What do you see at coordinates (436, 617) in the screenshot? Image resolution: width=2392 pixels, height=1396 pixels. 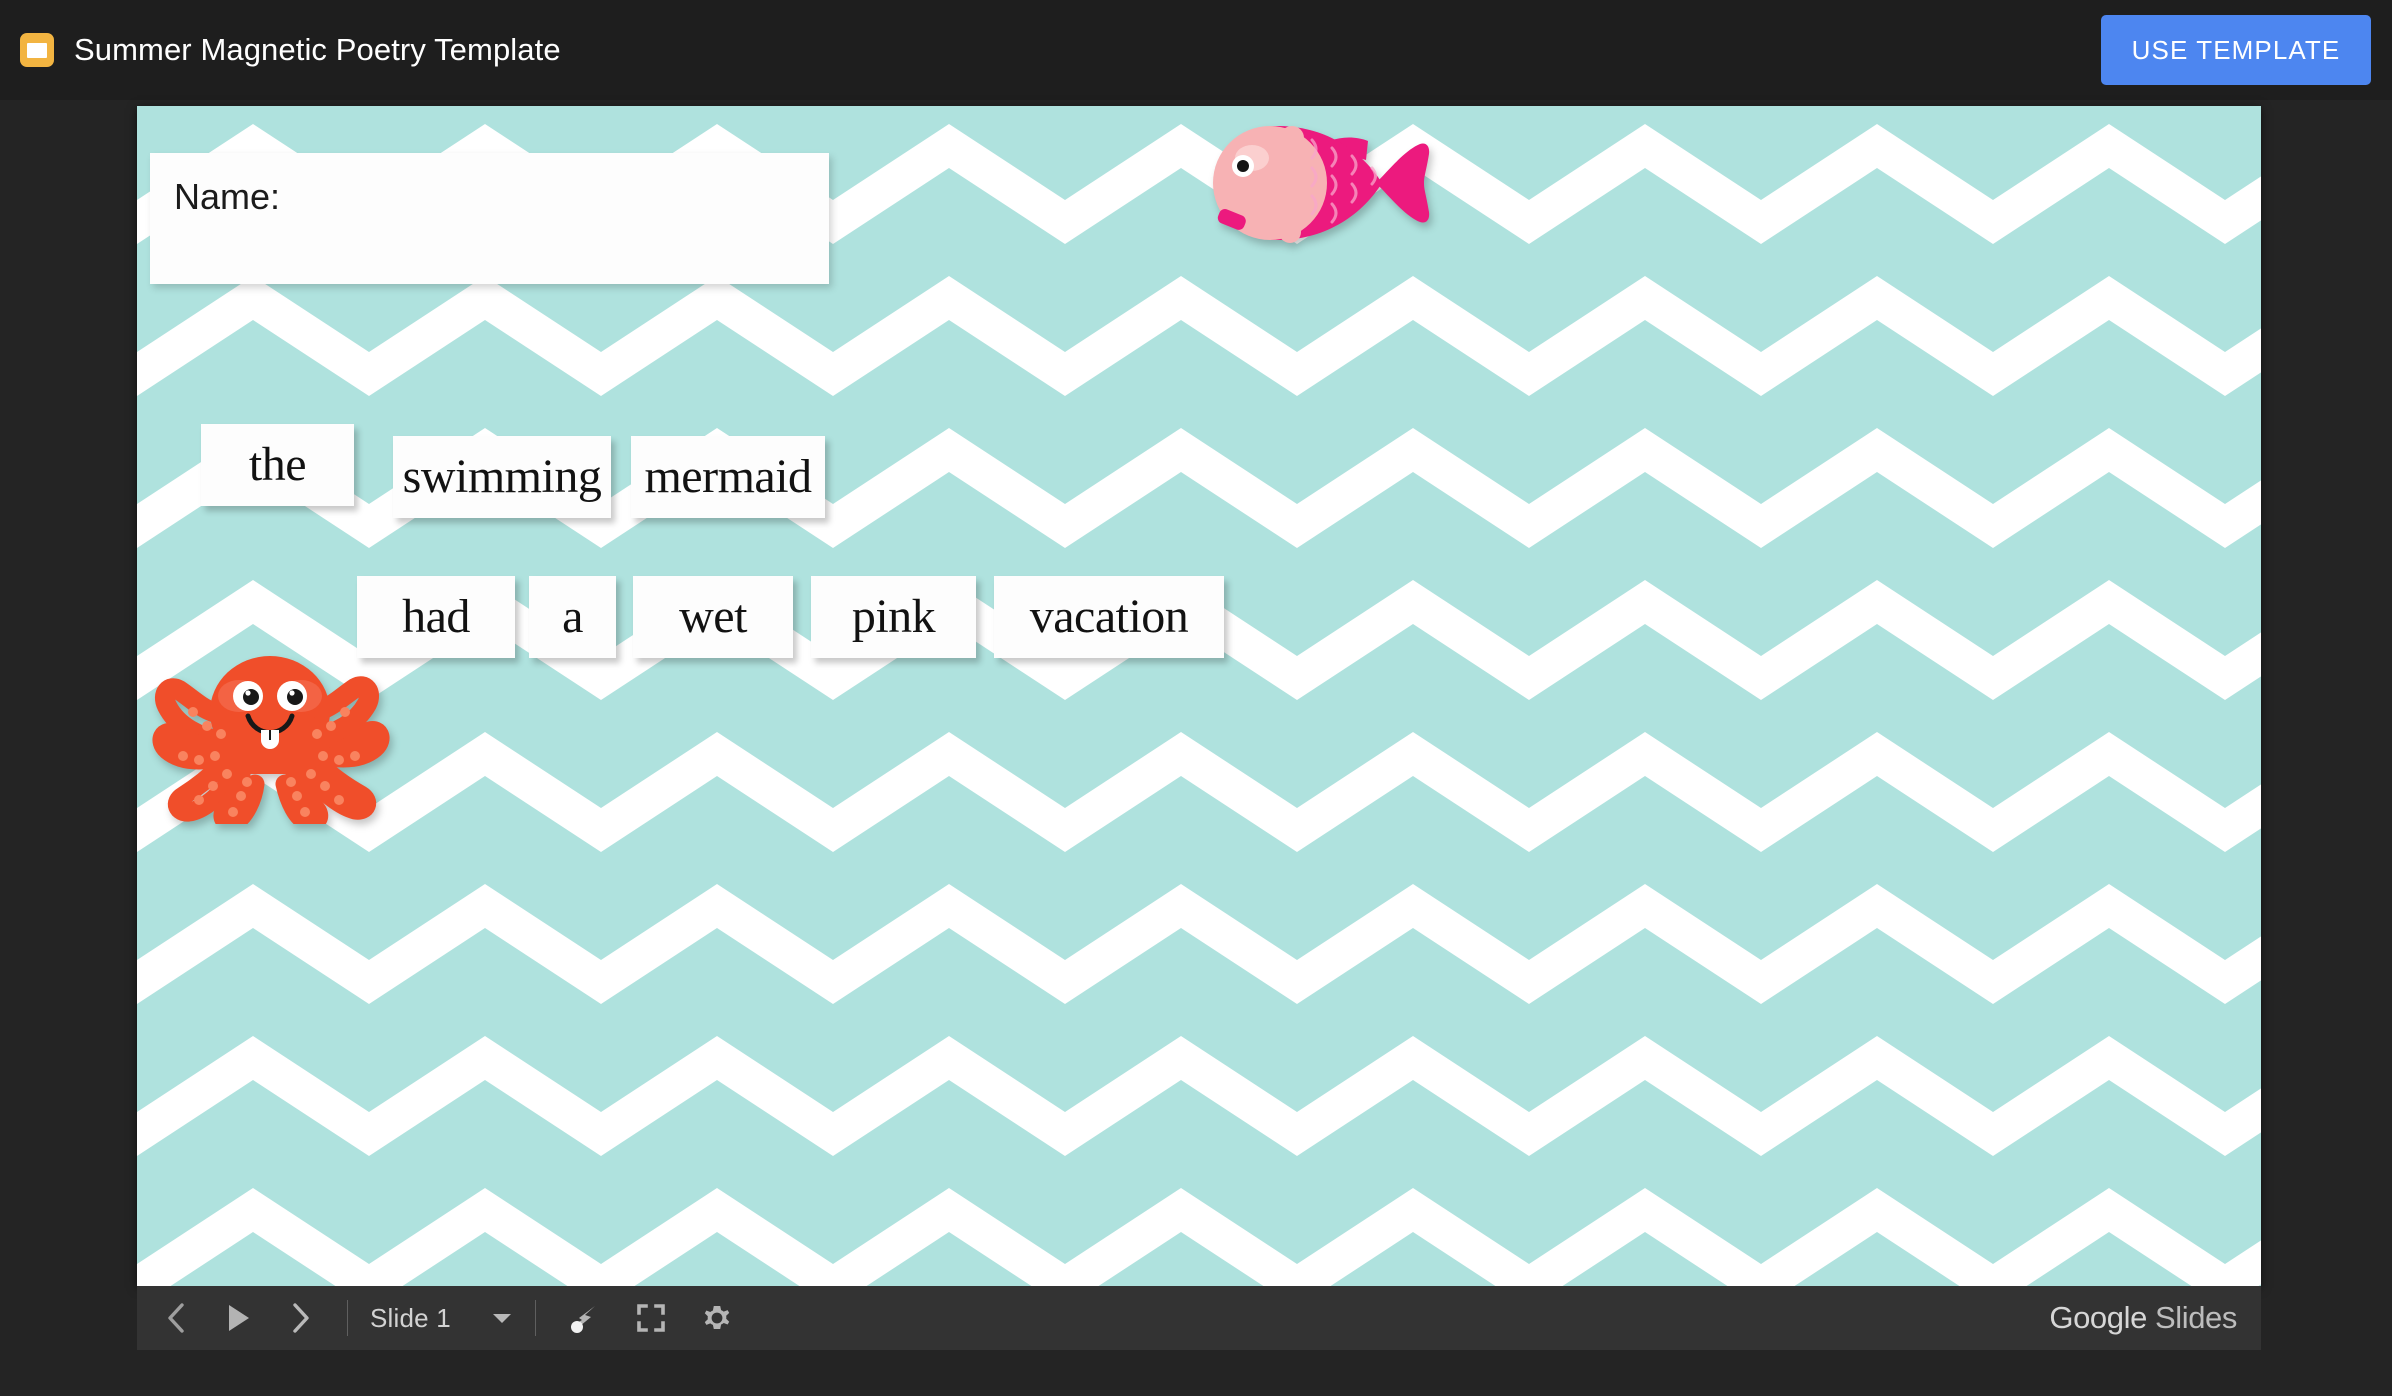 I see `word-tile: had` at bounding box center [436, 617].